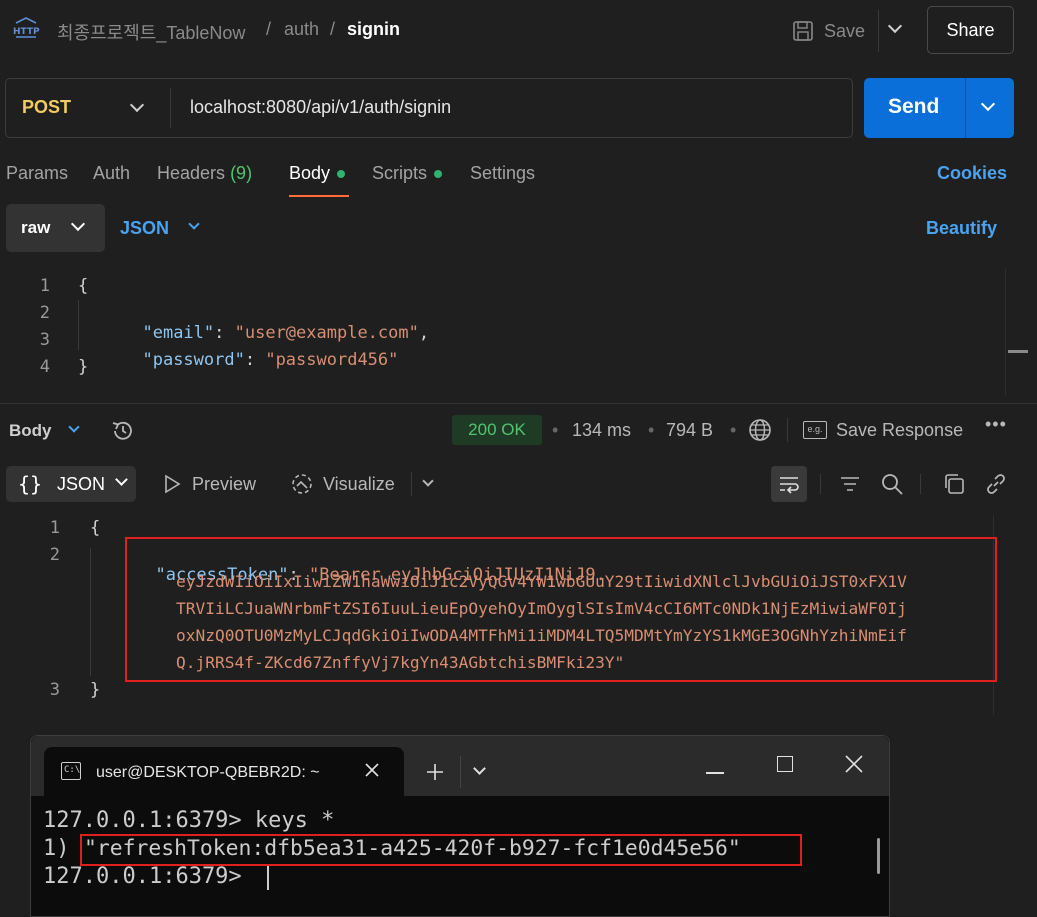 The width and height of the screenshot is (1037, 917). Describe the element at coordinates (400, 173) in the screenshot. I see `tab-scripts-label: Scripts` at that location.